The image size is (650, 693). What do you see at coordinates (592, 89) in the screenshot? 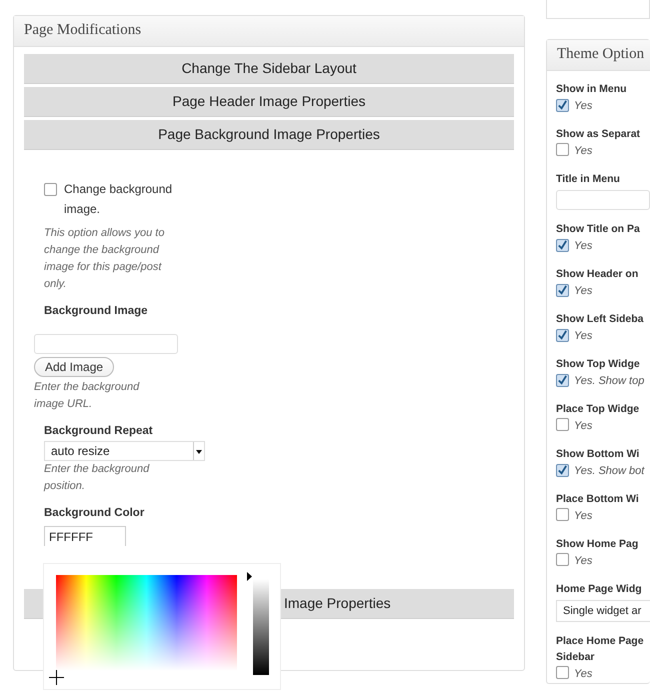
I see `option-label: Show in Menu` at bounding box center [592, 89].